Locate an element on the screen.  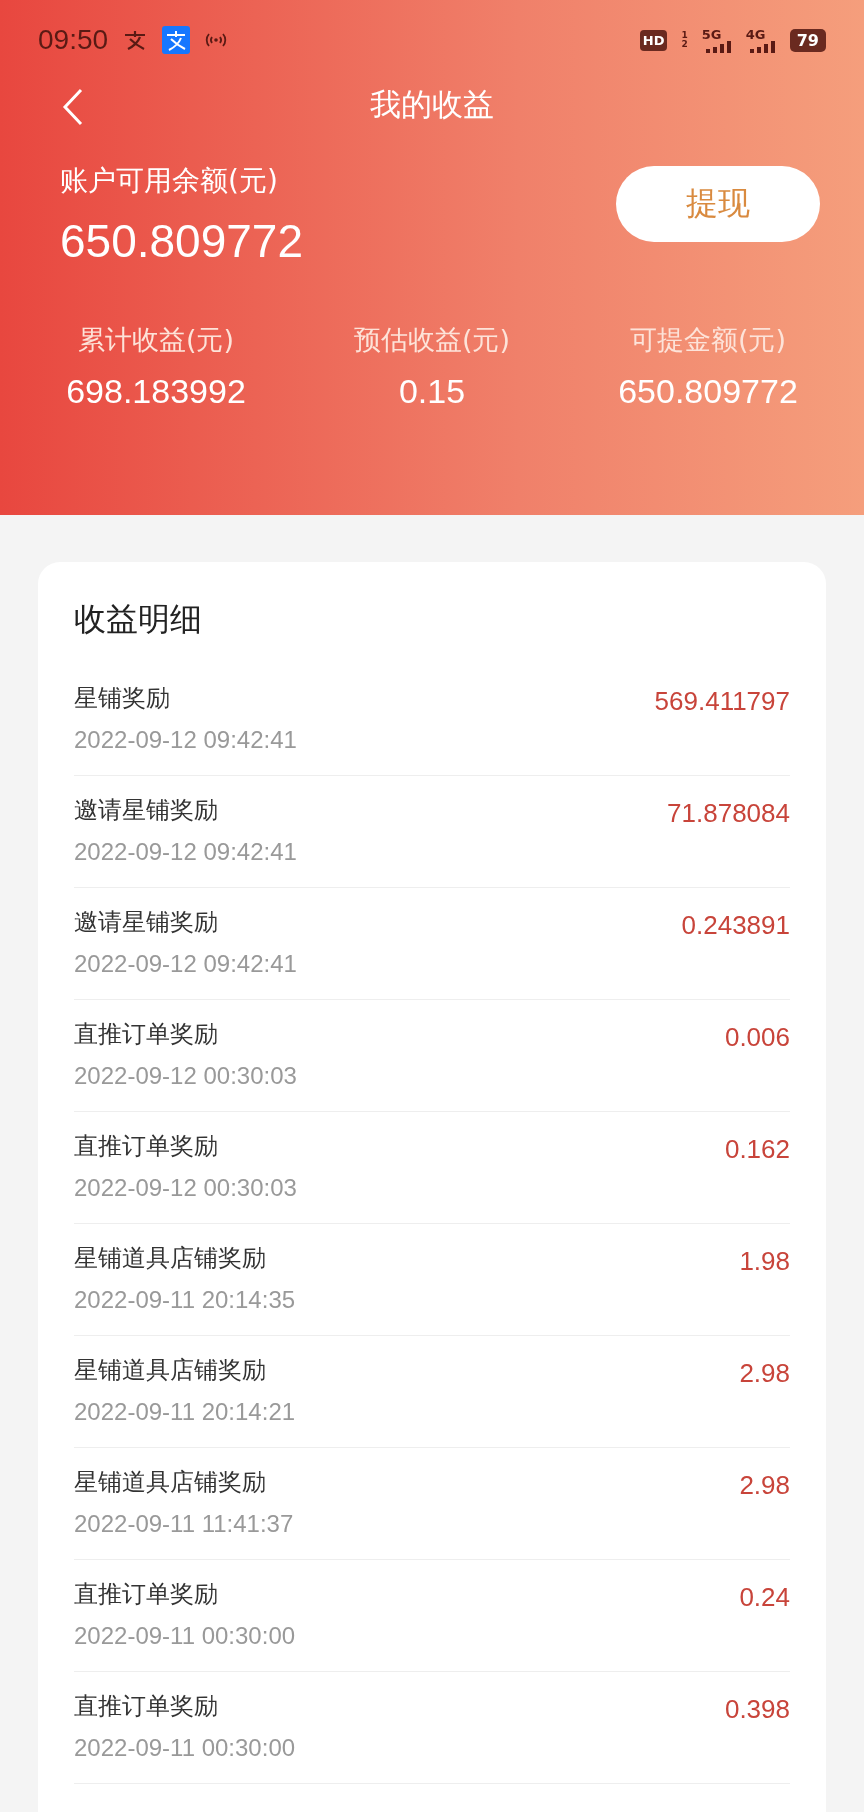
earning-time: 2022-09-11 20:14:21 is located at coordinates (185, 1412).